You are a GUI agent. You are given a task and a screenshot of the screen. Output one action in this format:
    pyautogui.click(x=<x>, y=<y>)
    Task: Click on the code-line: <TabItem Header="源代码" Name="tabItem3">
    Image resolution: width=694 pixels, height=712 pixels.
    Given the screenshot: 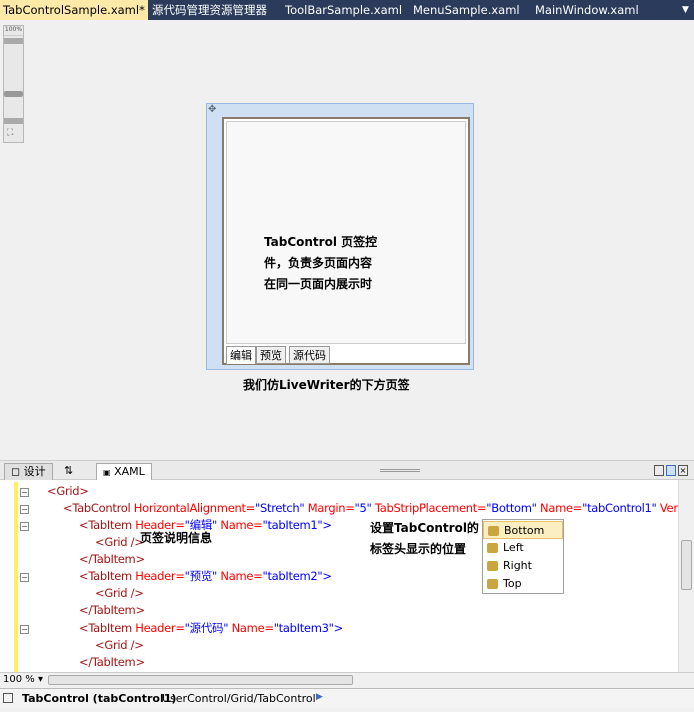 What is the action you would take?
    pyautogui.click(x=211, y=628)
    